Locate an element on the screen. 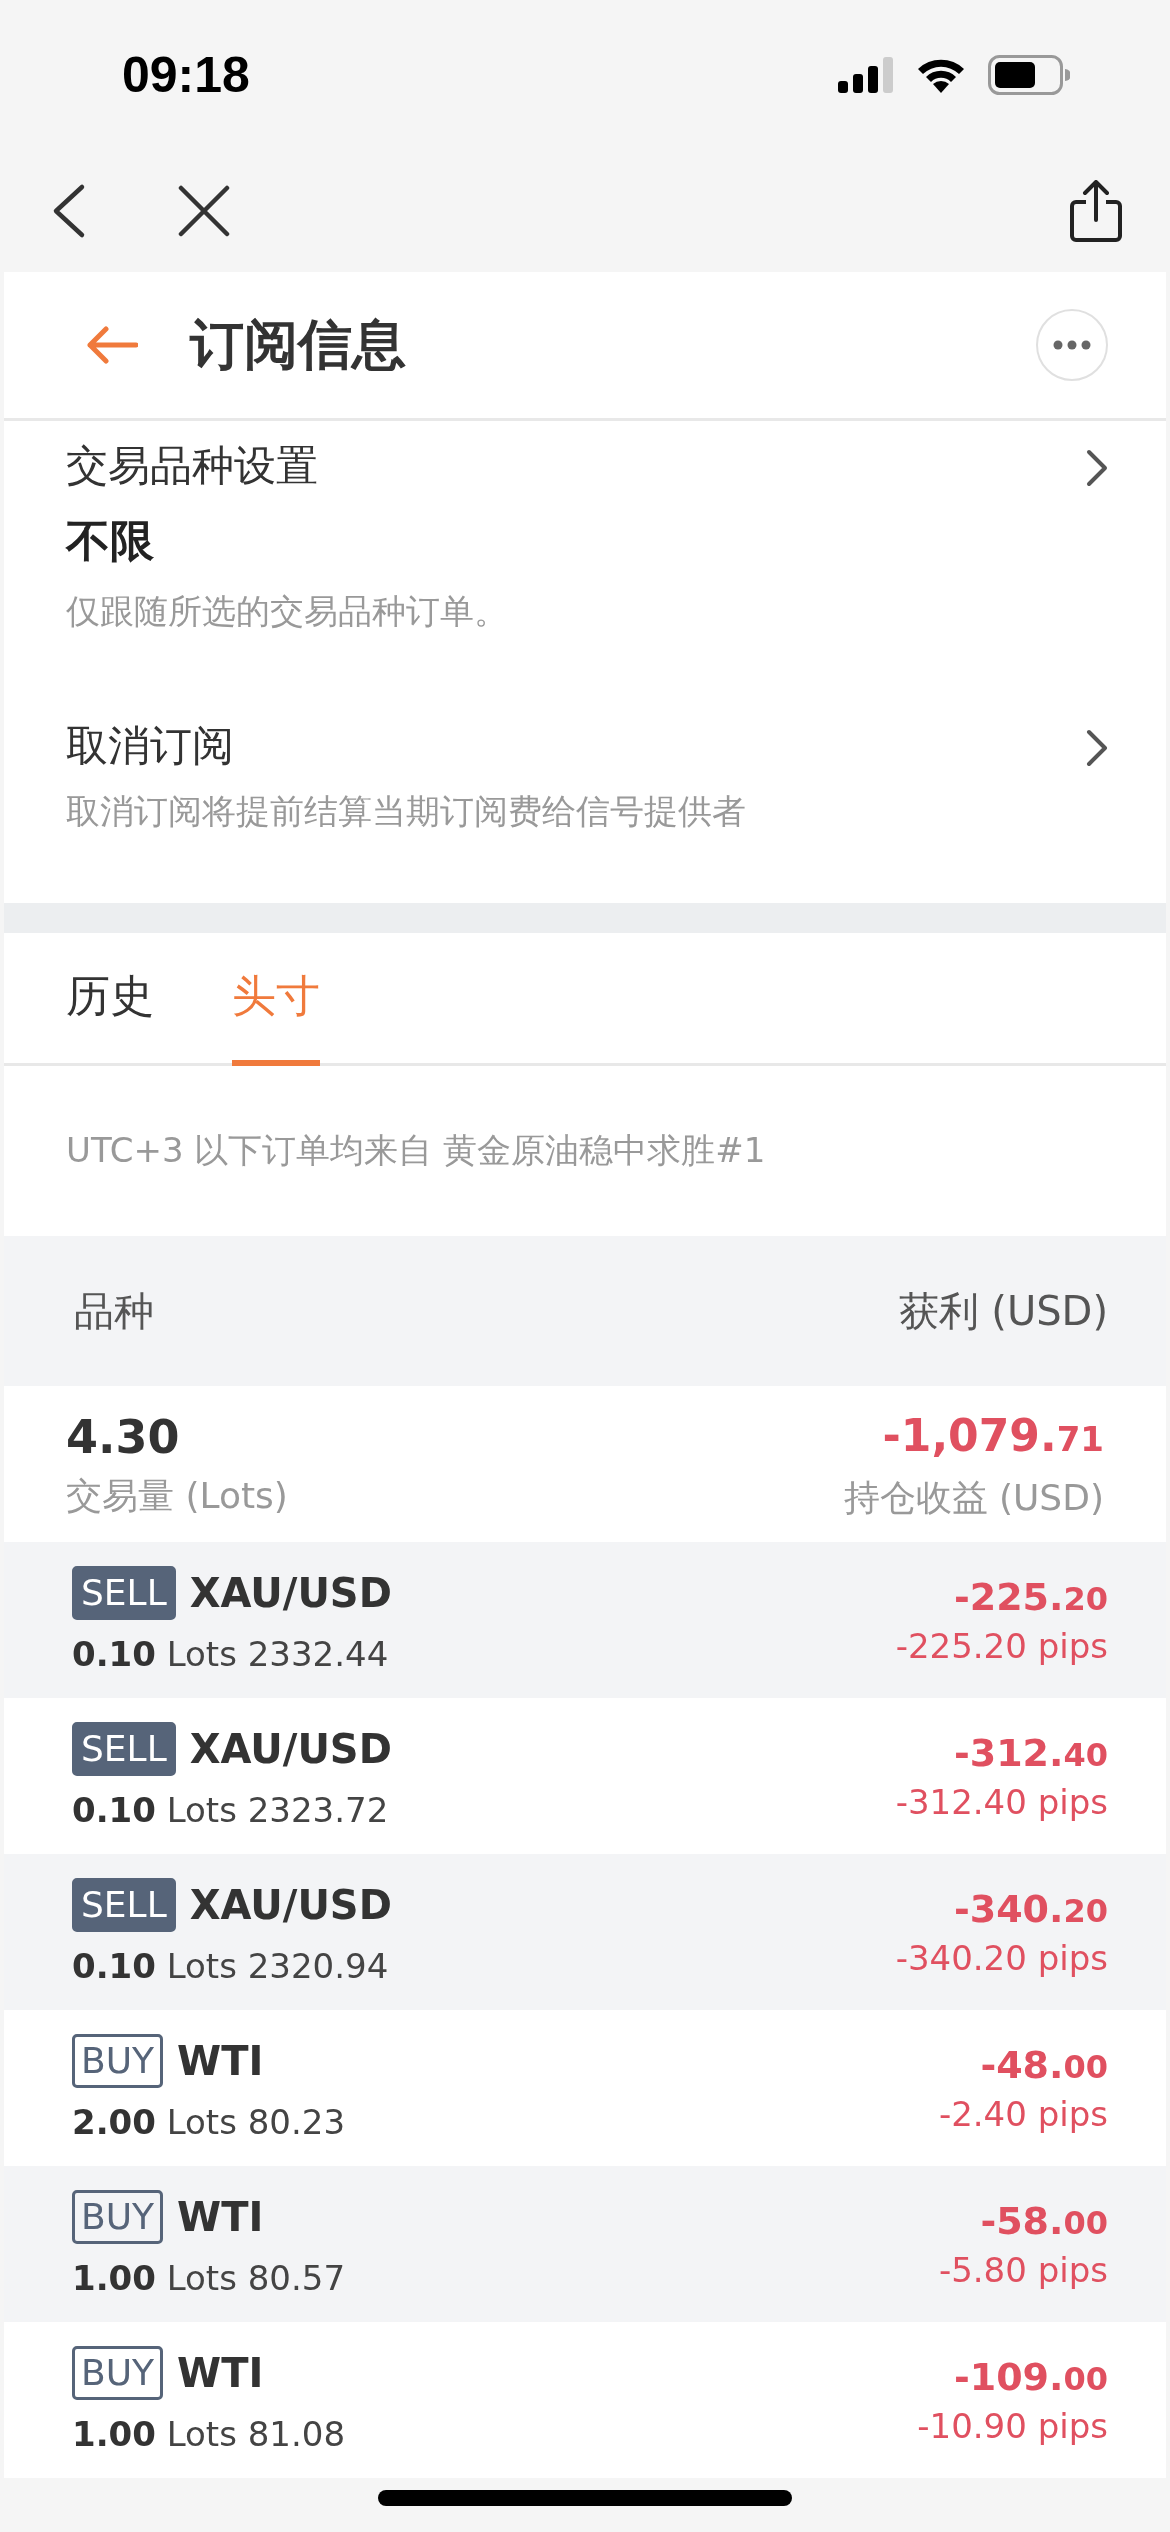 This screenshot has height=2532, width=1170. profit-amount: -48.00 is located at coordinates (1044, 2065).